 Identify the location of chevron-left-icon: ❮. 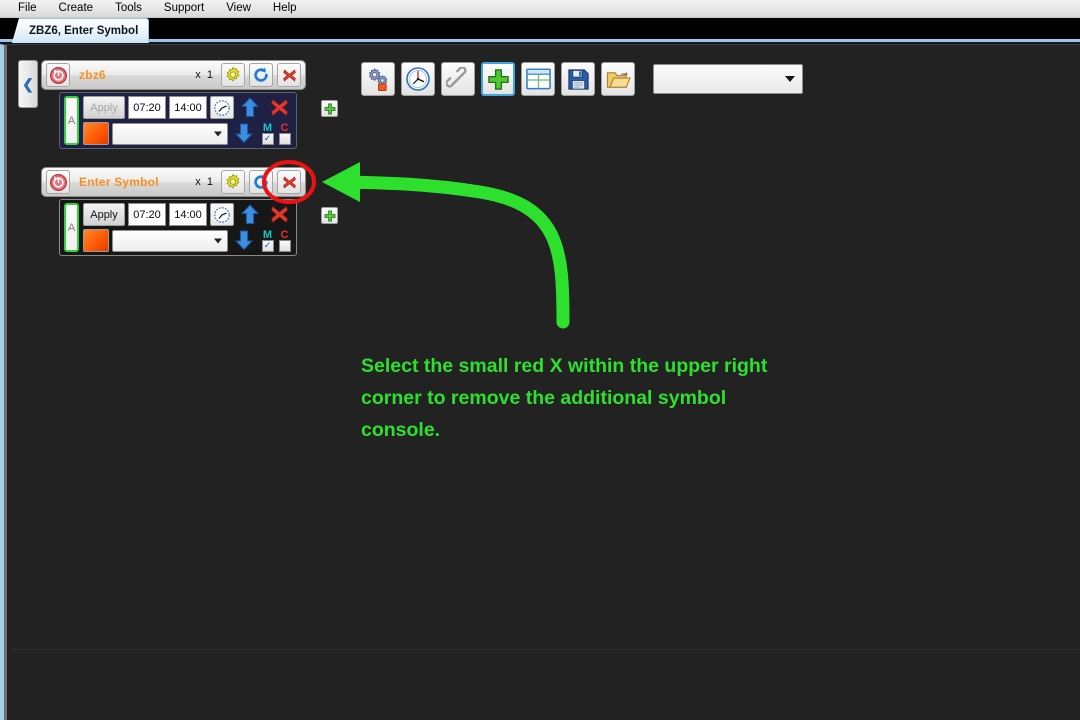
(28, 84).